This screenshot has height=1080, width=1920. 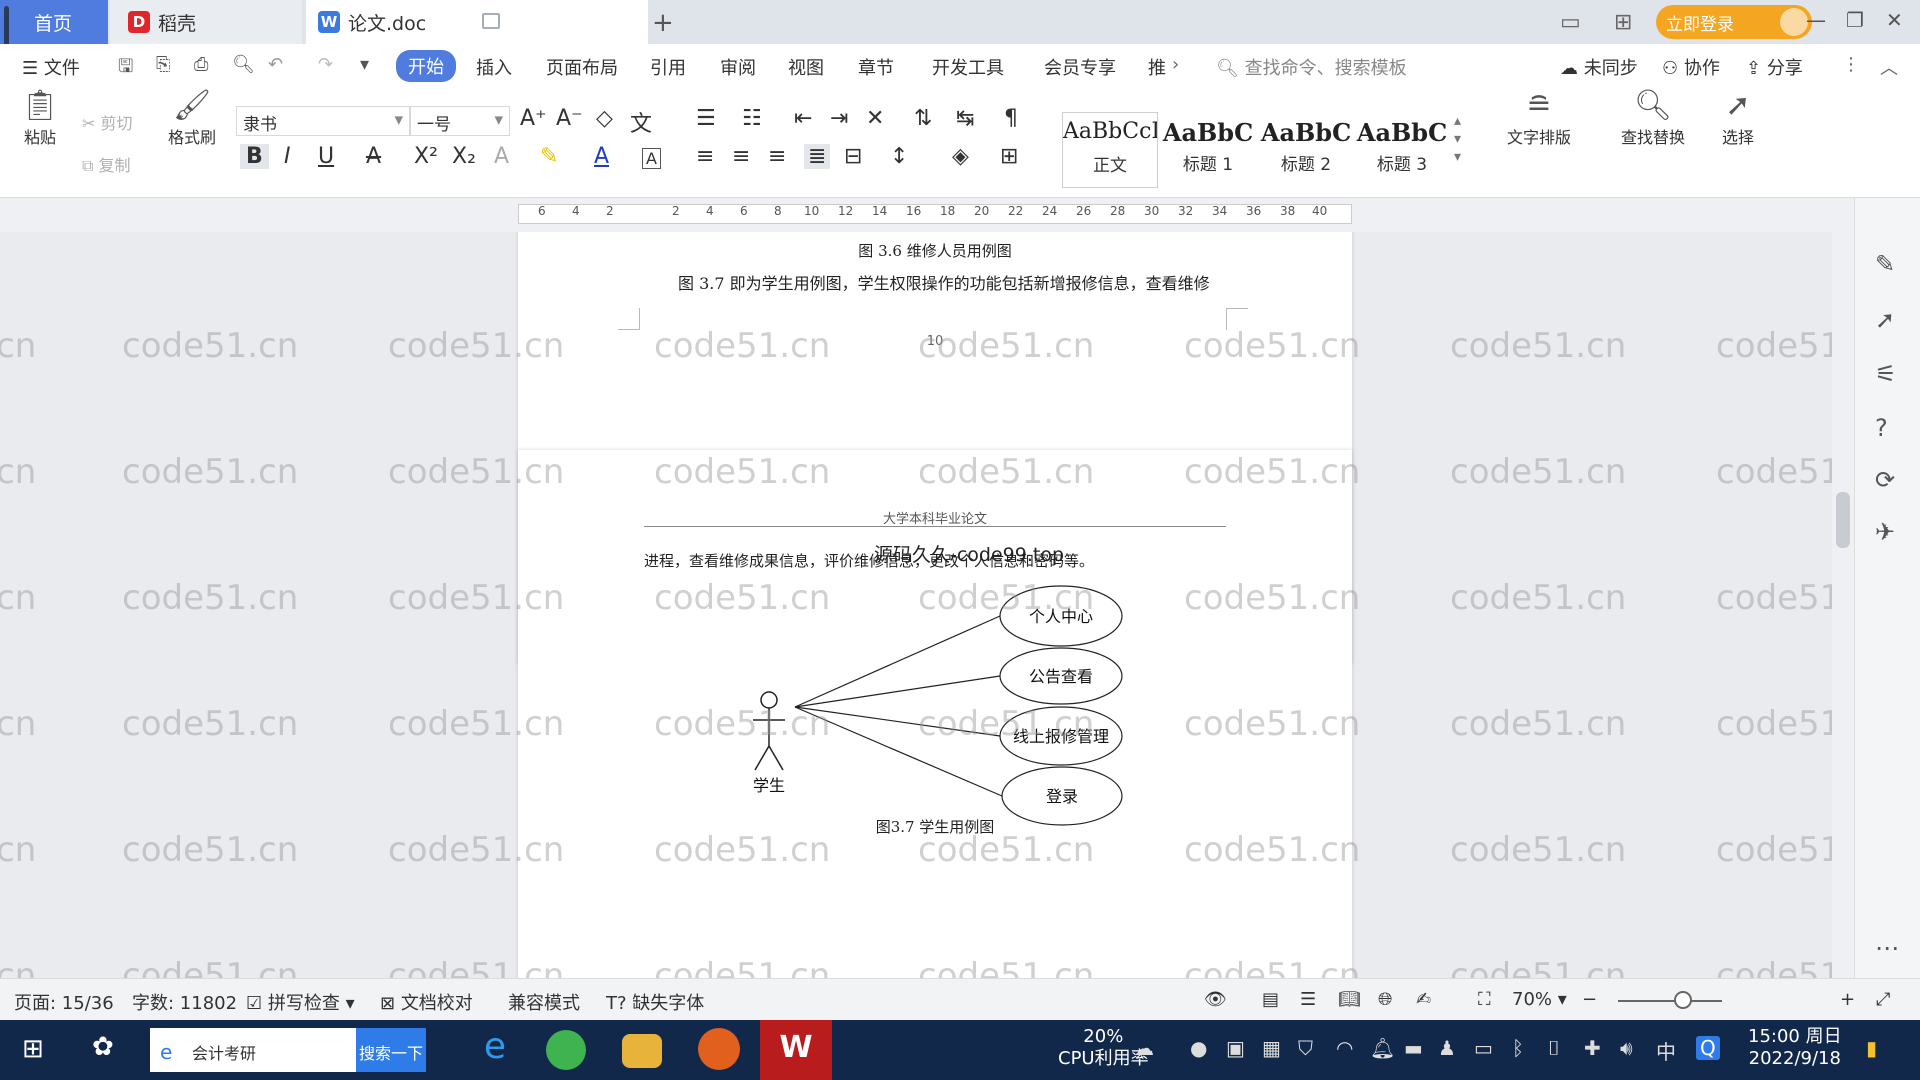 I want to click on style-normal: AaBbCcI 正文, so click(x=1110, y=150).